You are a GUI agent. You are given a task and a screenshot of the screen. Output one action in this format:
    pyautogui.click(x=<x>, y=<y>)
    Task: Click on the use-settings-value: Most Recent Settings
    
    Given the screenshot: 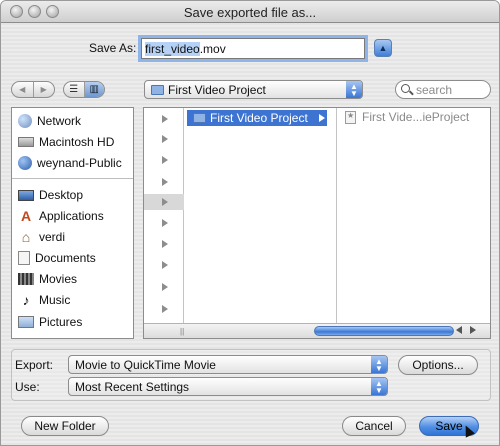 What is the action you would take?
    pyautogui.click(x=132, y=387)
    